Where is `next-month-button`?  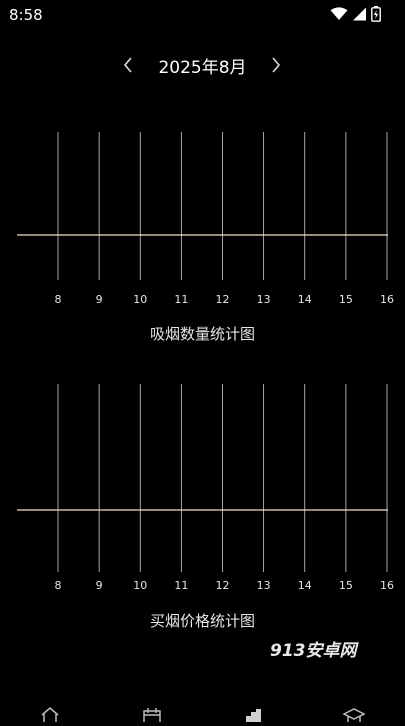
next-month-button is located at coordinates (276, 65).